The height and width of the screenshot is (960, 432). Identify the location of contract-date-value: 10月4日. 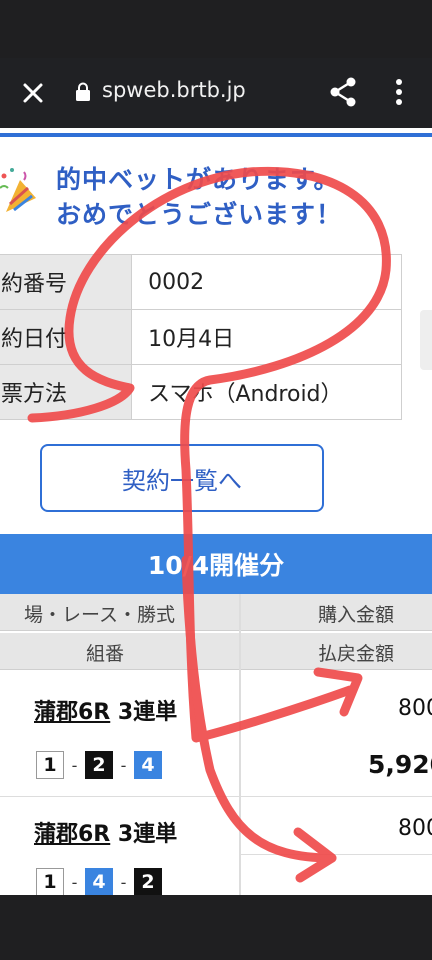
(266, 337).